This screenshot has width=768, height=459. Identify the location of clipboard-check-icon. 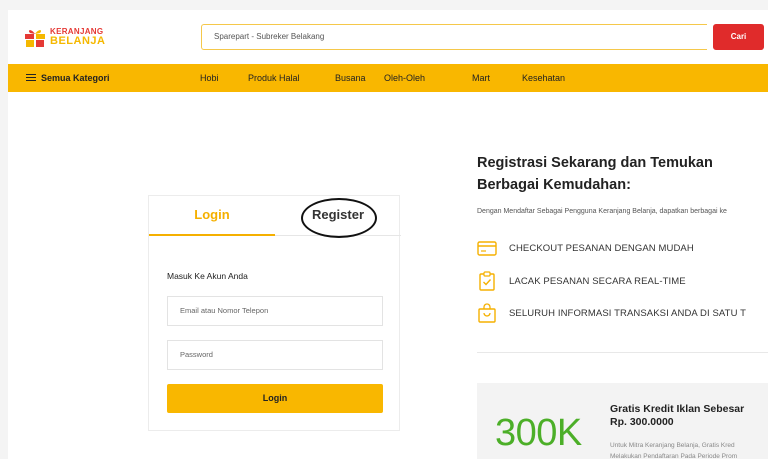
(487, 281).